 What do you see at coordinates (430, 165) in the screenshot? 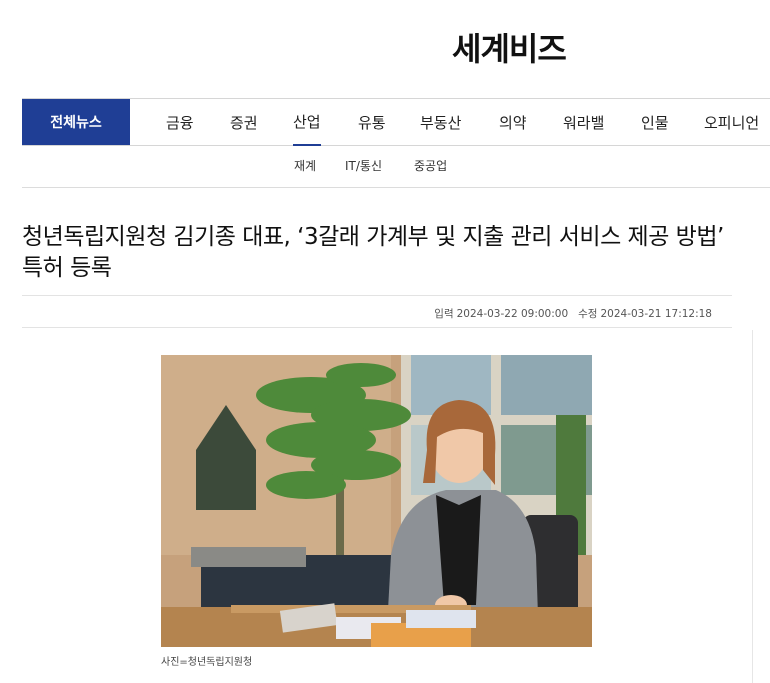
I see `subnav-item-heavy-industry: 중공업` at bounding box center [430, 165].